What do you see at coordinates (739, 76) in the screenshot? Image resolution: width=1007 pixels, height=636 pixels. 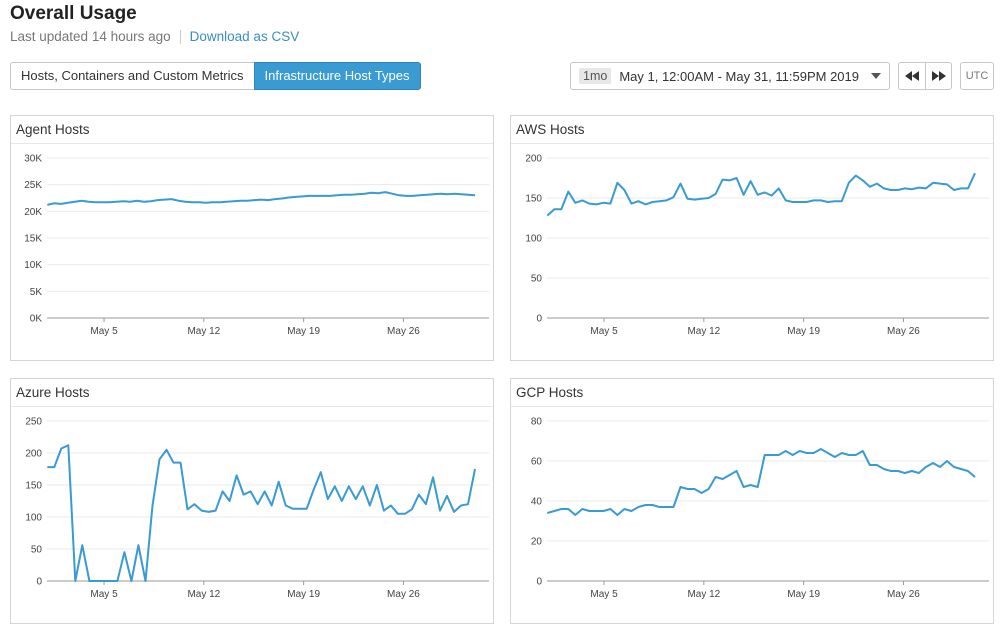 I see `time-range-label: May 1, 12:00AM - May 31, 11:59PM 2019` at bounding box center [739, 76].